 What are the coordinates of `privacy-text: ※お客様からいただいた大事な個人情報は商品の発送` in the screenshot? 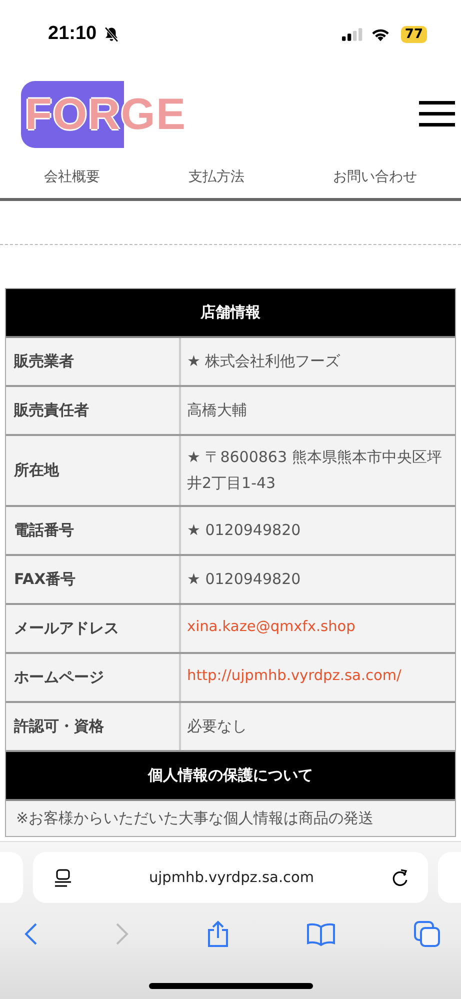 It's located at (195, 818).